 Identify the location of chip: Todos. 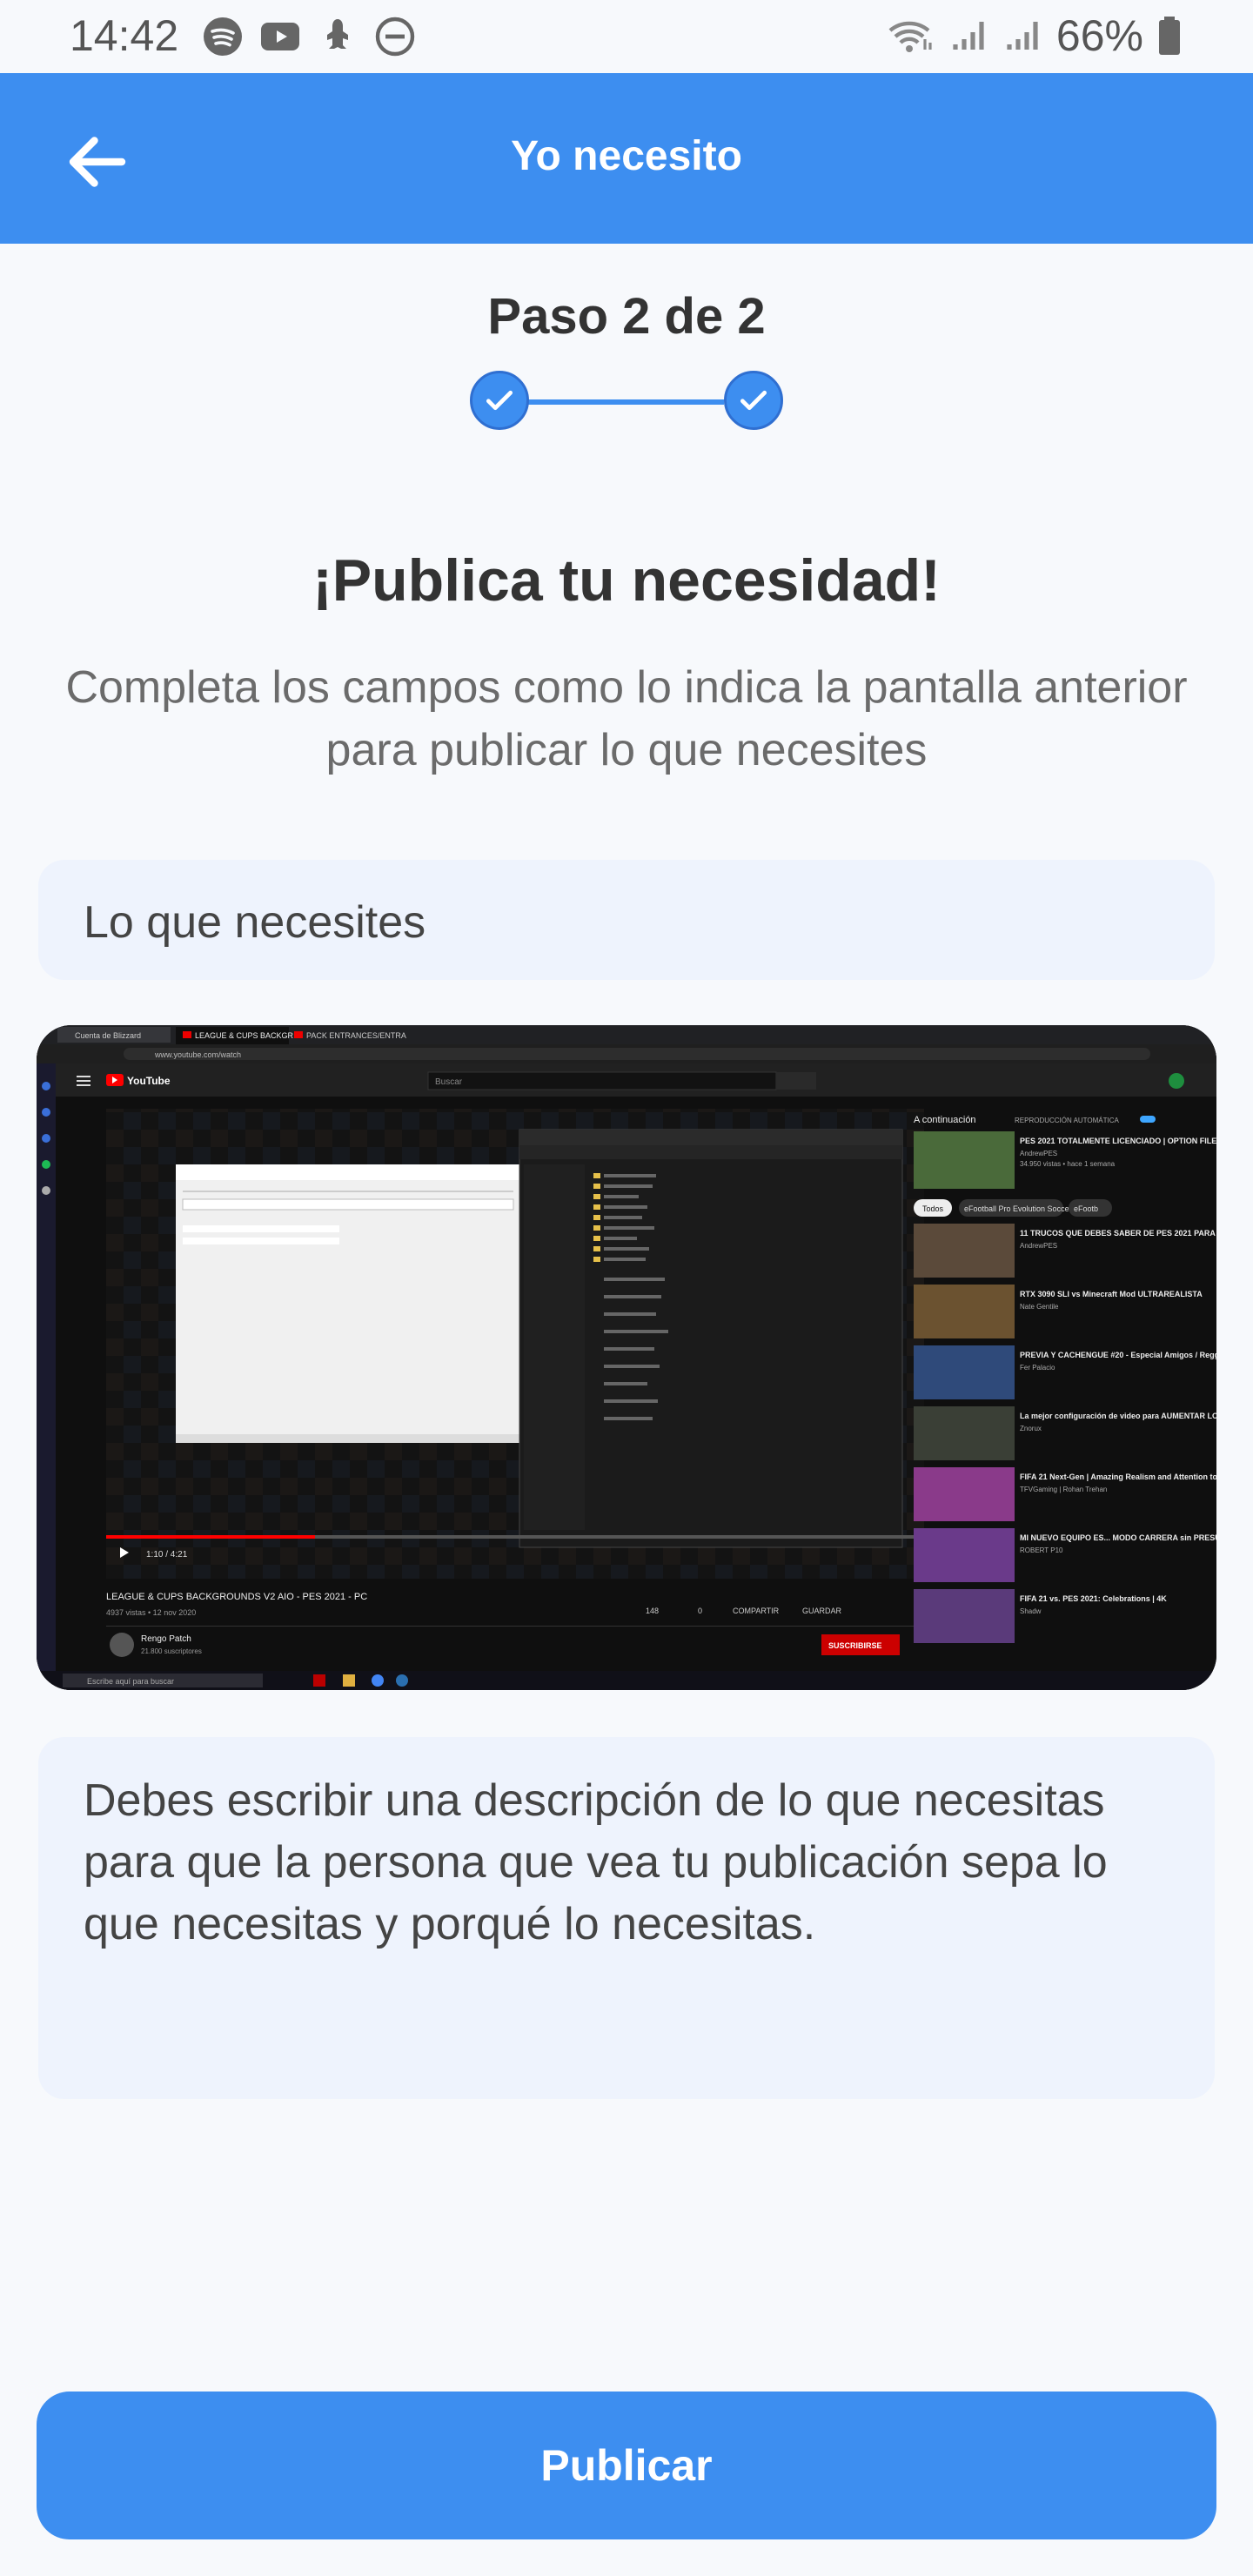
(933, 1209).